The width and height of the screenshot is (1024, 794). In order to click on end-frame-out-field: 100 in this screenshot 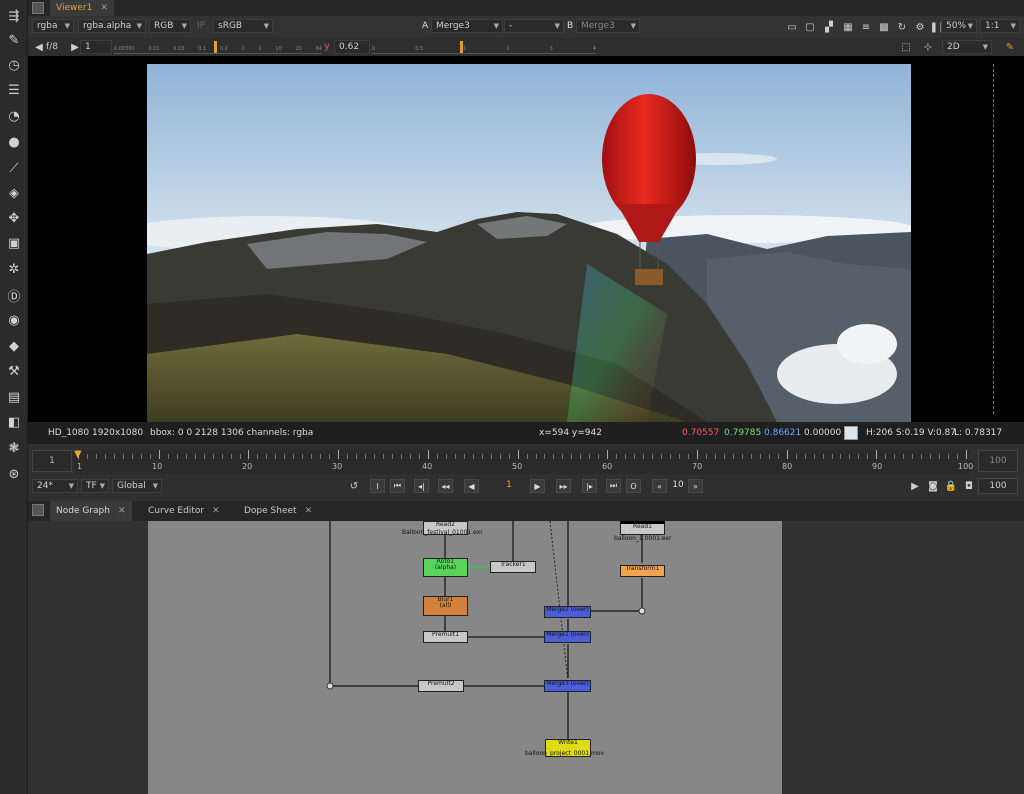, I will do `click(998, 486)`.